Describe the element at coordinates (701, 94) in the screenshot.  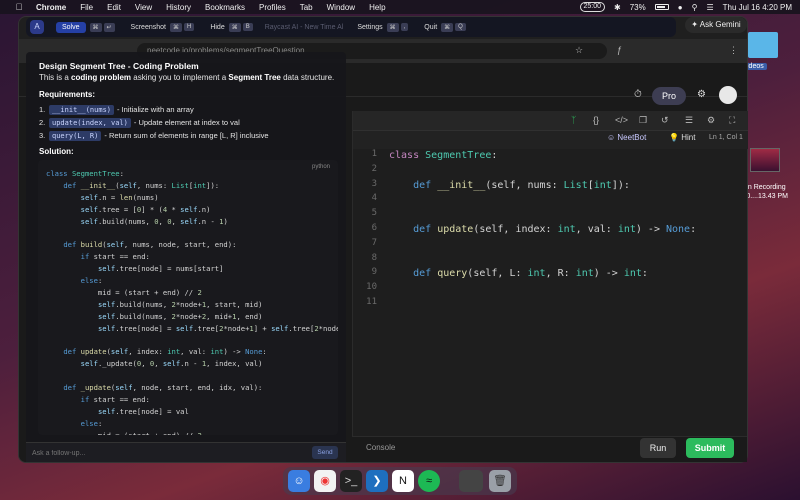
I see `settings-gear-icon: ⚙` at that location.